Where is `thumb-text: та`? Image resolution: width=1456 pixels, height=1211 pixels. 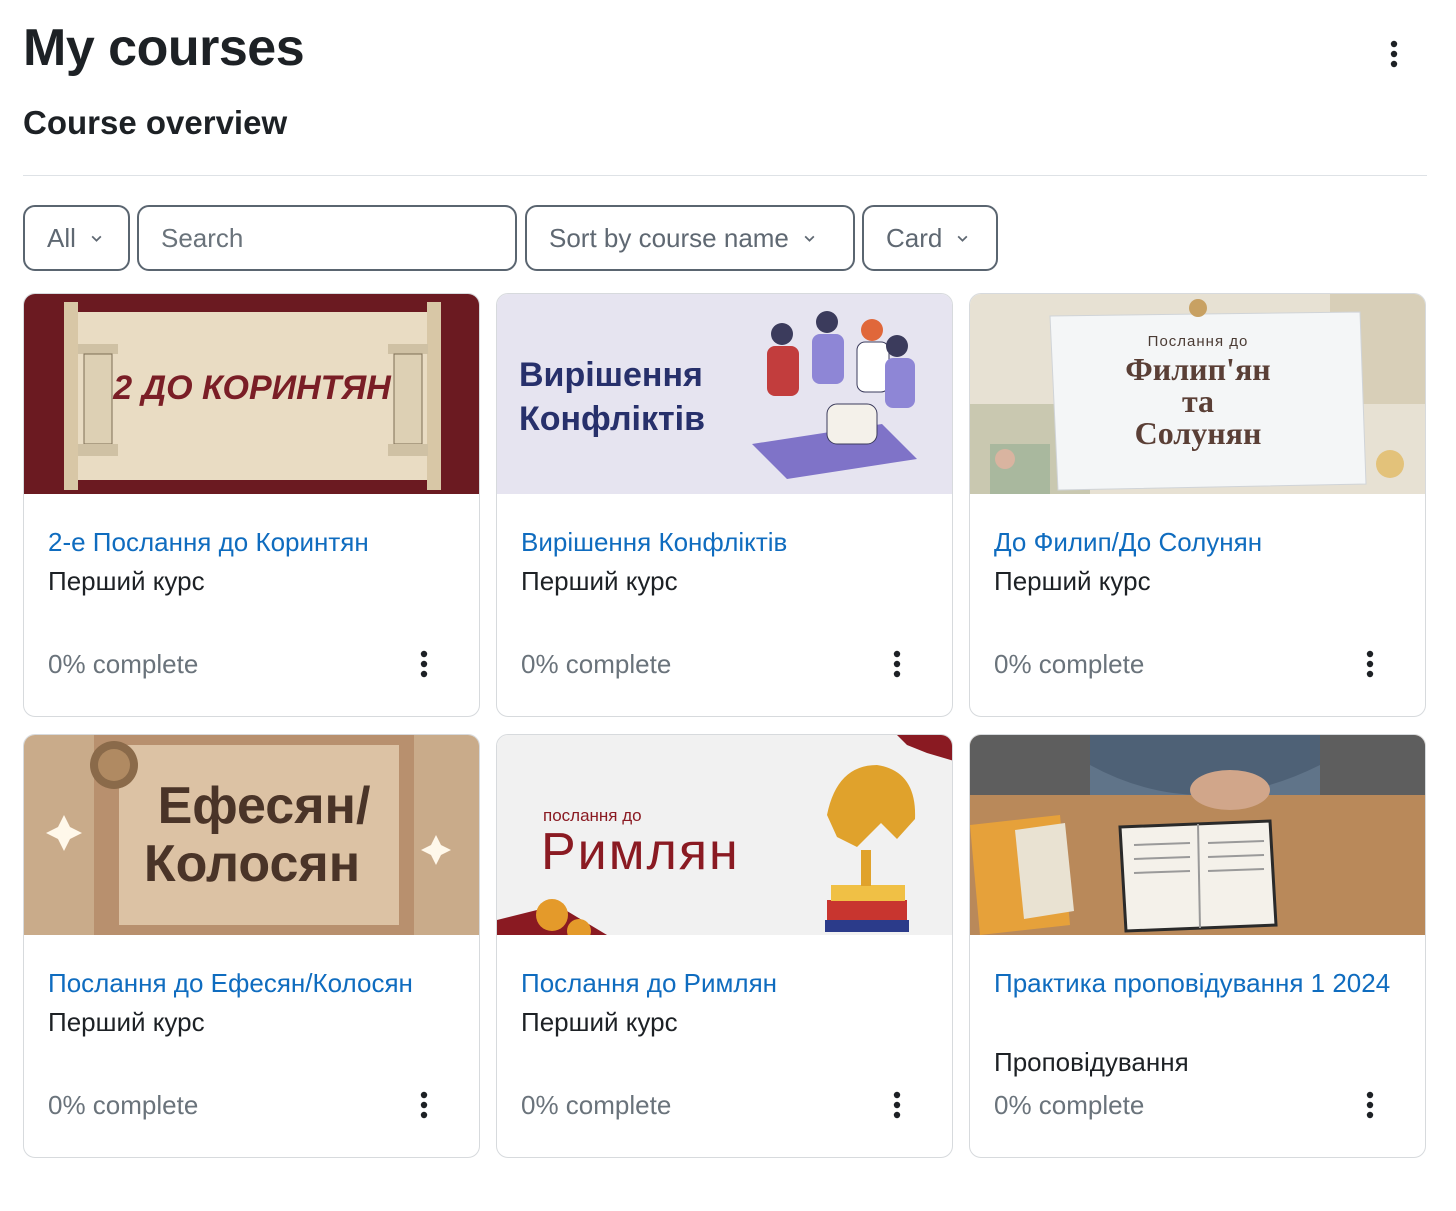 thumb-text: та is located at coordinates (1198, 401).